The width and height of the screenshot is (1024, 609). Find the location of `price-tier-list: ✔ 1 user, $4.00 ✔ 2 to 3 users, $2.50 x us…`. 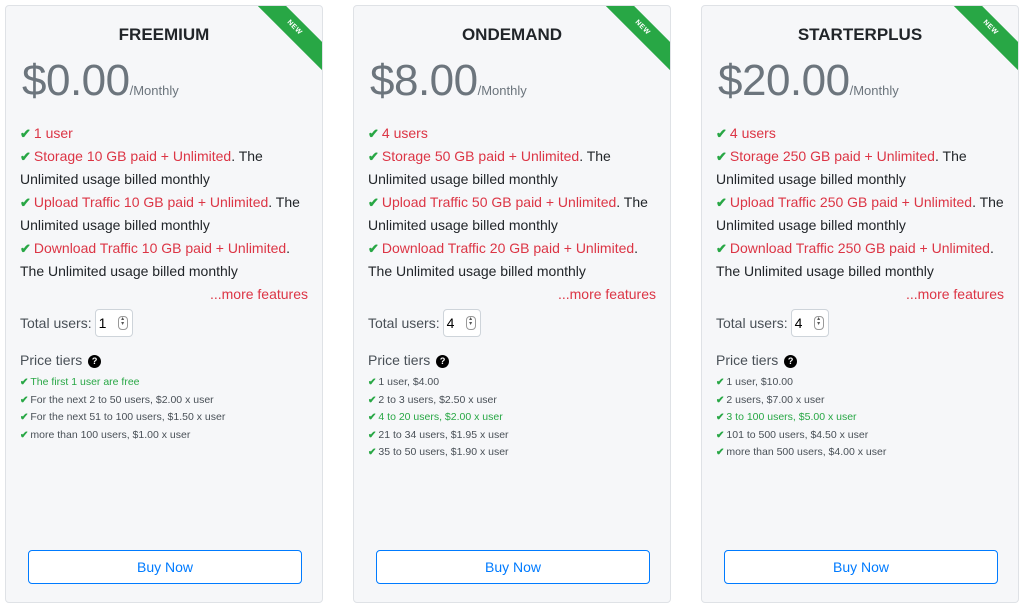

price-tier-list: ✔ 1 user, $4.00 ✔ 2 to 3 users, $2.50 x us… is located at coordinates (512, 418).